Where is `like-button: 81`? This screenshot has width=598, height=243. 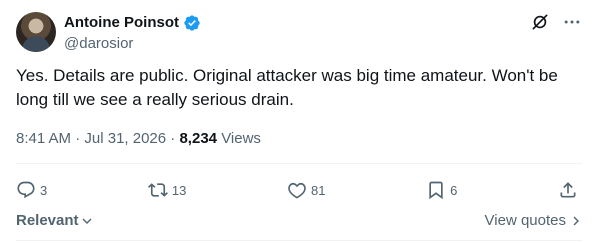
like-button: 81 is located at coordinates (306, 190).